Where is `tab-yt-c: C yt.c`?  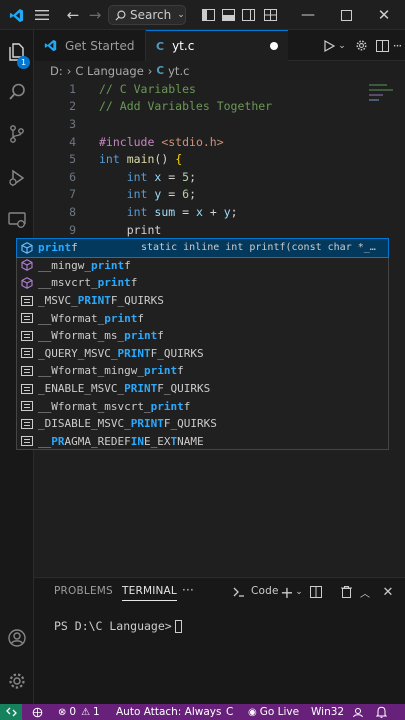 tab-yt-c: C yt.c is located at coordinates (217, 45).